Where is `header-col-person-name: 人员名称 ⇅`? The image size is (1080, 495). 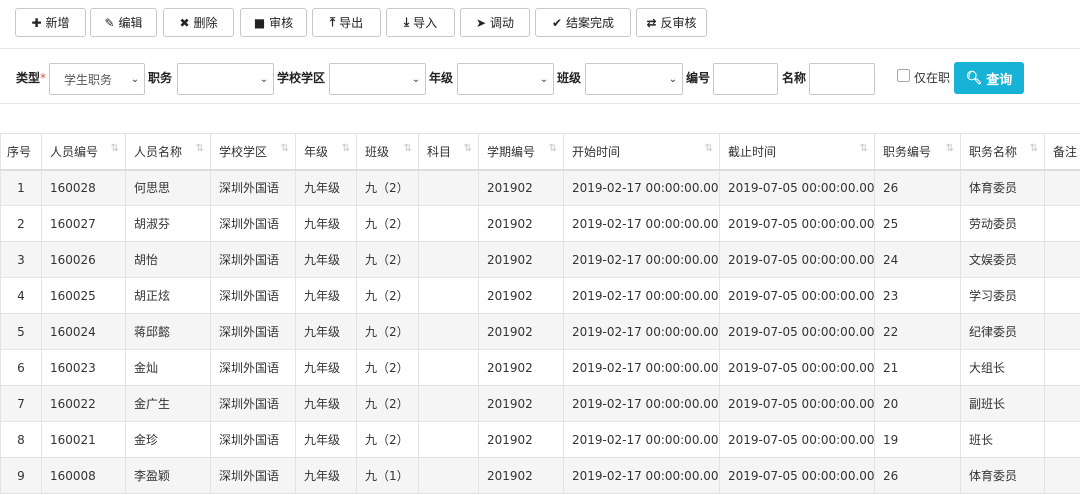 header-col-person-name: 人员名称 ⇅ is located at coordinates (168, 152).